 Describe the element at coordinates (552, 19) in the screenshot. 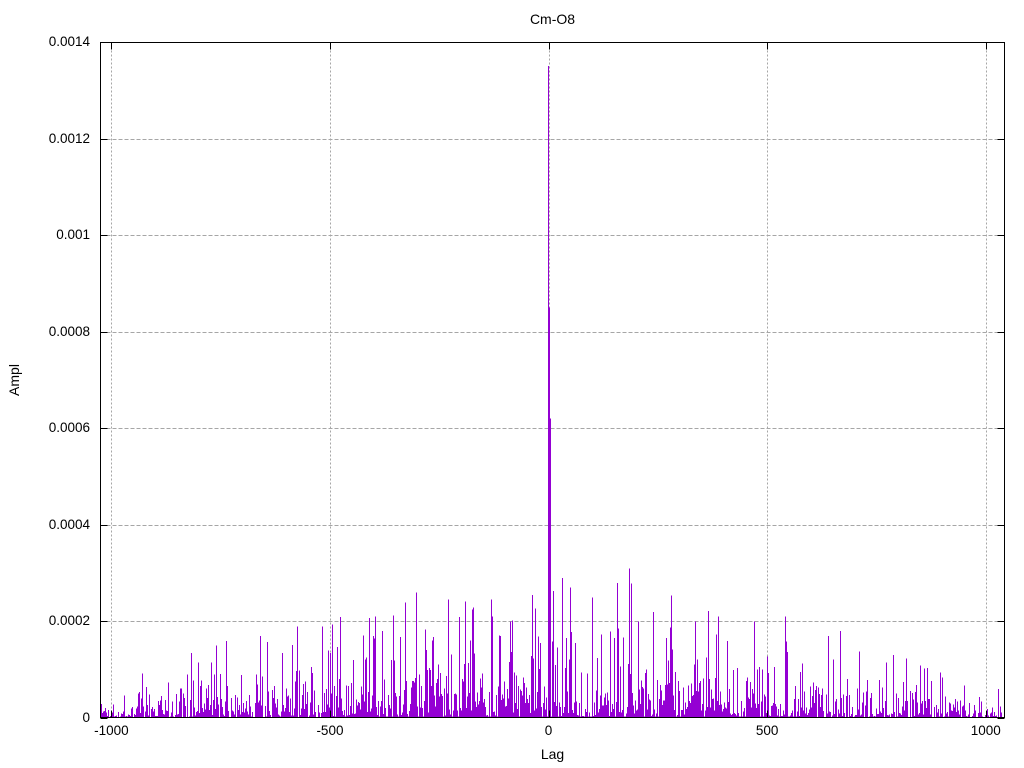

I see `chart-title: Cm-O8` at that location.